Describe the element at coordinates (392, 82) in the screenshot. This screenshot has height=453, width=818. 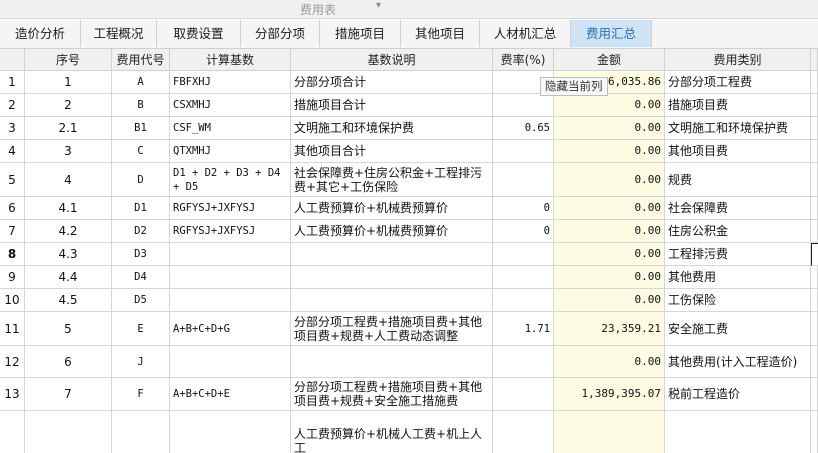
I see `cell-description: 分部分项合计` at that location.